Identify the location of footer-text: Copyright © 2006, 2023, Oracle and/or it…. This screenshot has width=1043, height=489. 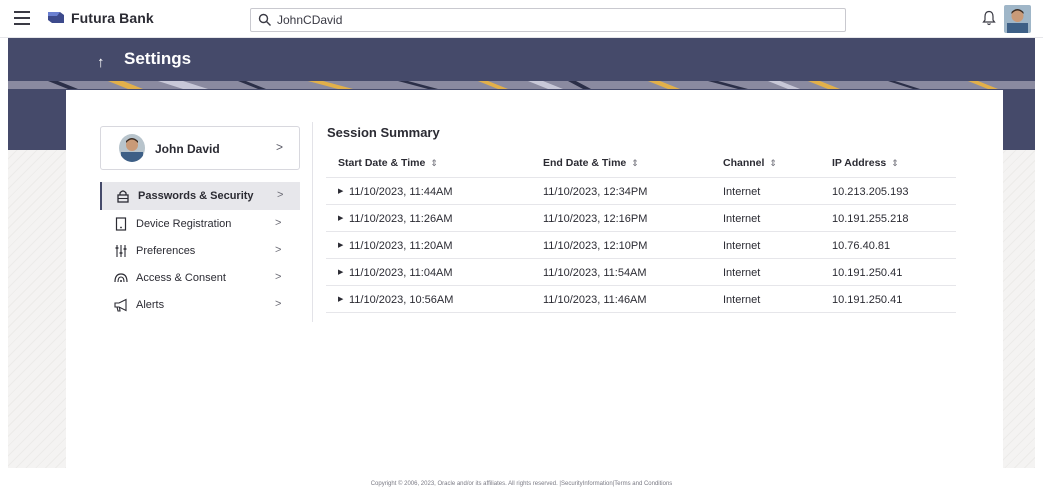
(521, 484).